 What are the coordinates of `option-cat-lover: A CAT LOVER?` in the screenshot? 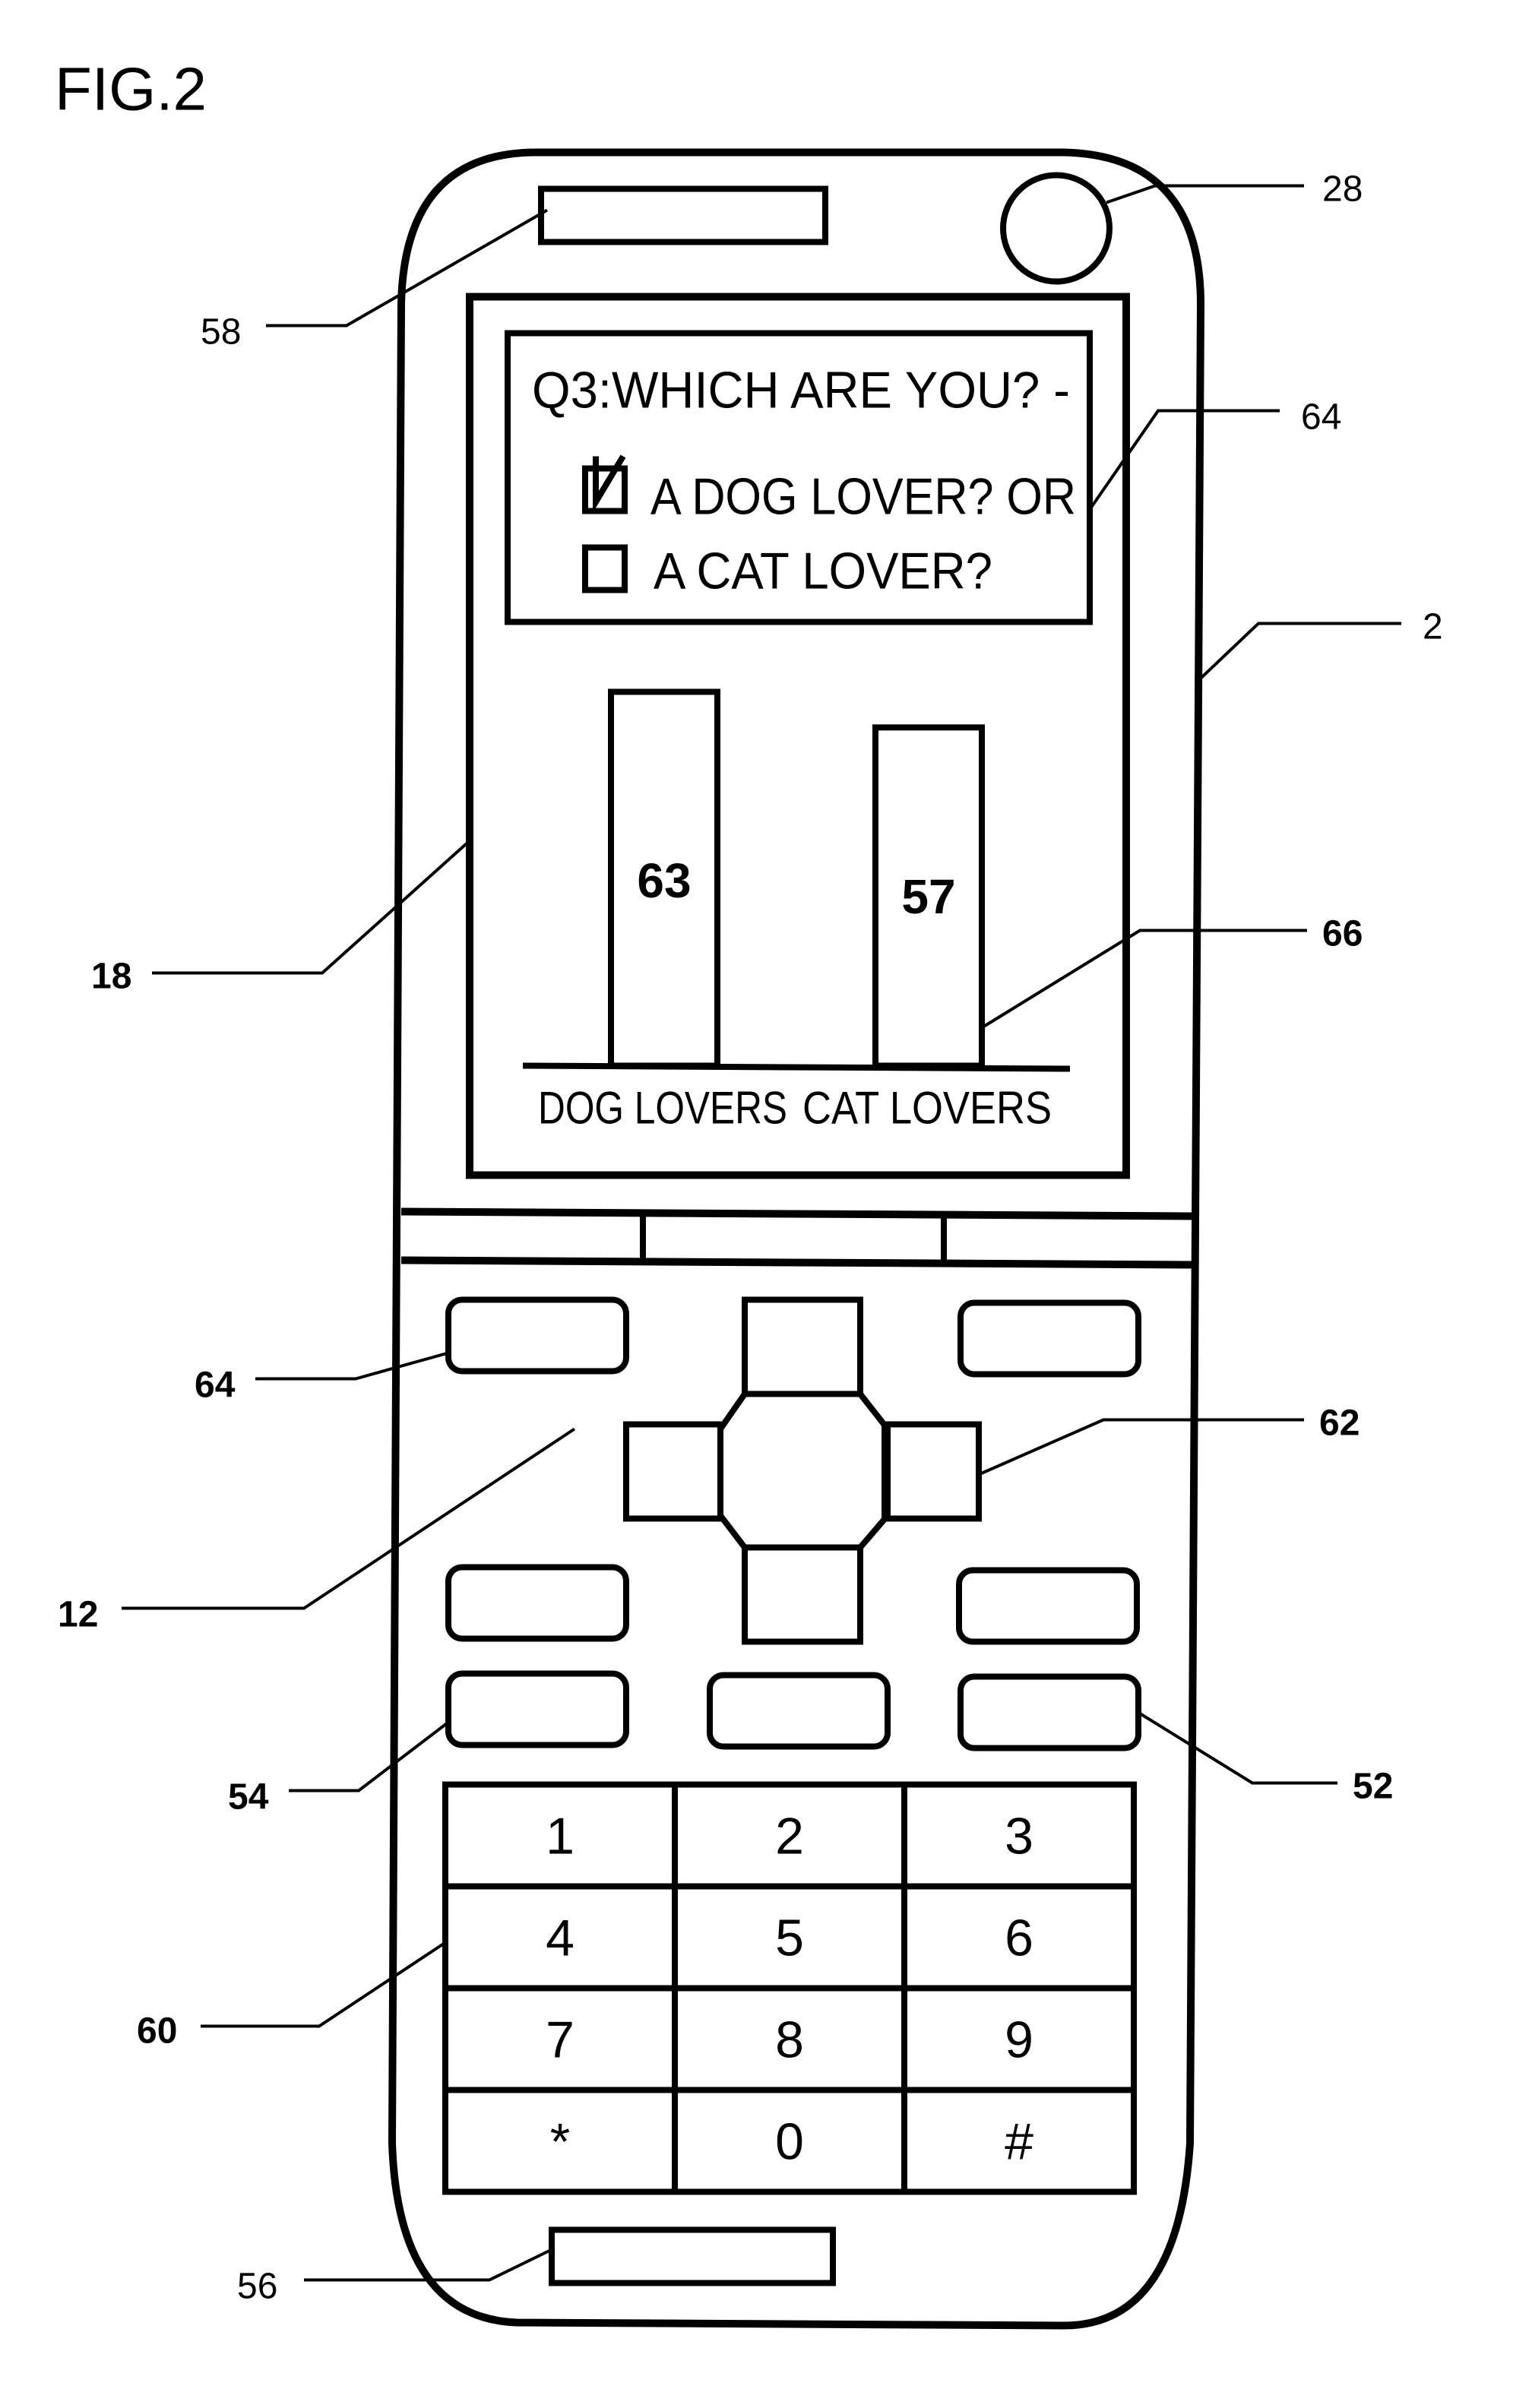 It's located at (787, 571).